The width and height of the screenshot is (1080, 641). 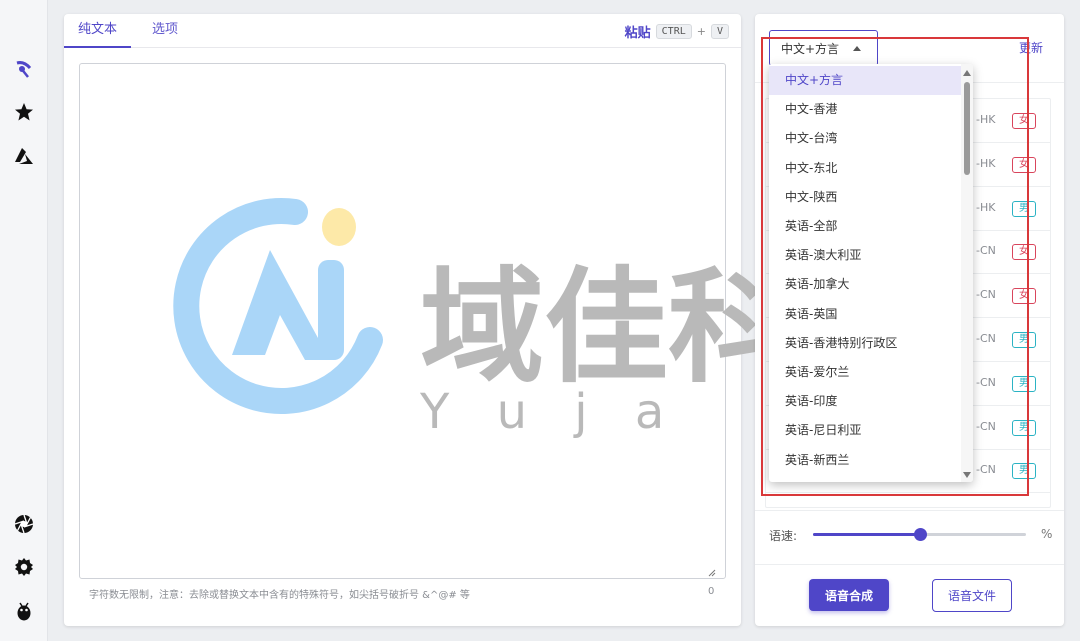 I want to click on dropdown-option: 中文-陕西, so click(x=865, y=197).